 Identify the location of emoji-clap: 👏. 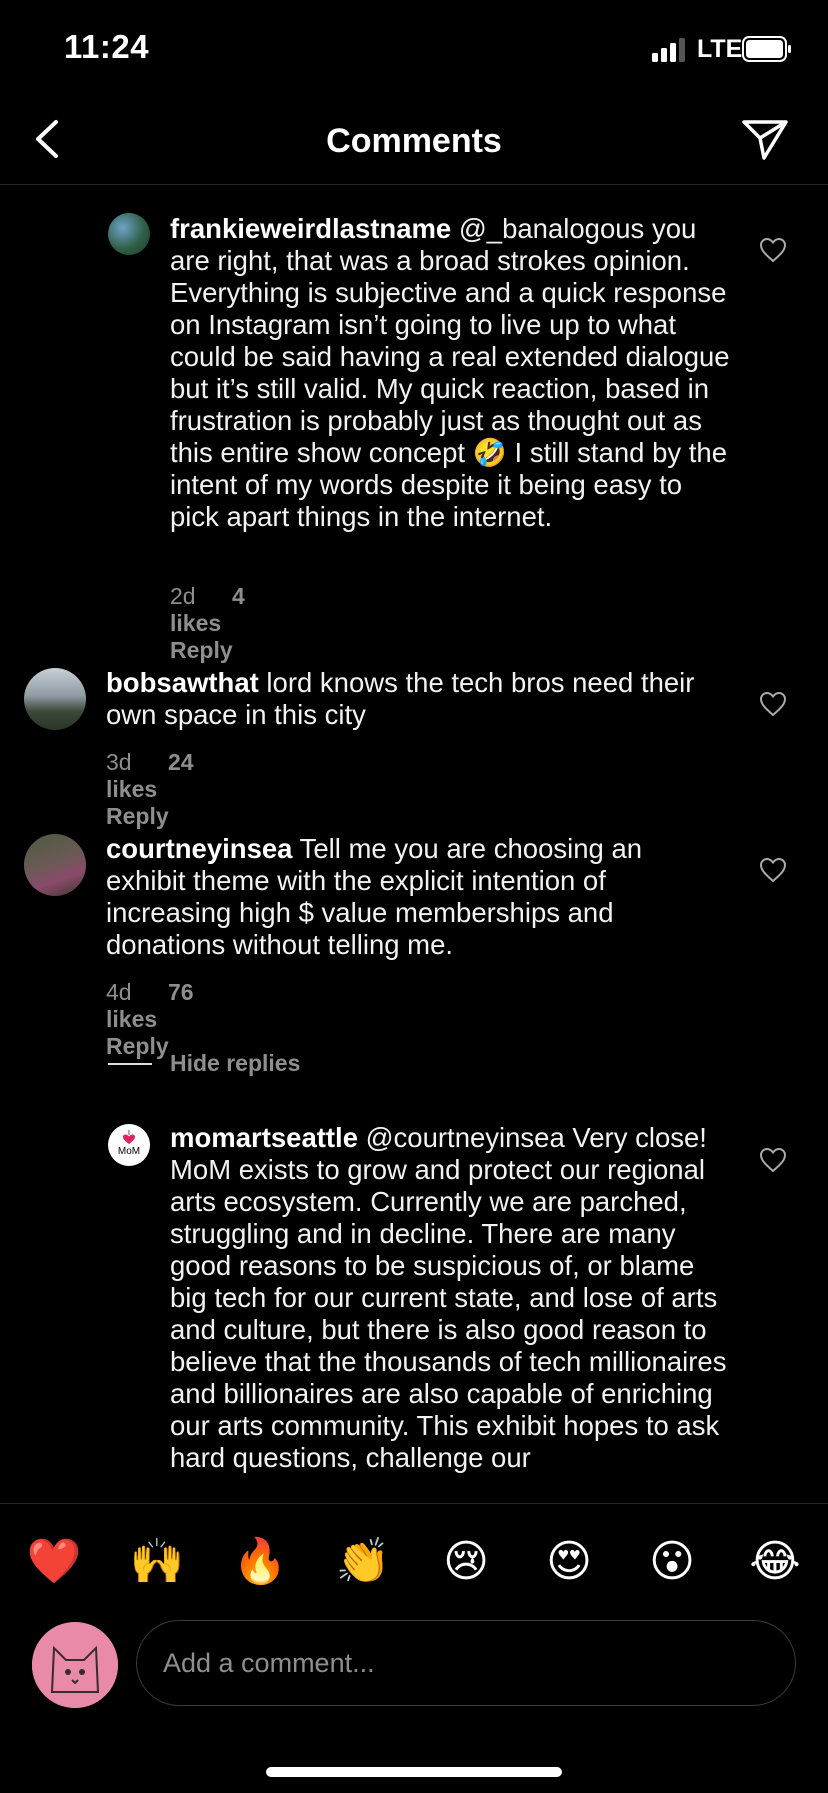
(363, 1562).